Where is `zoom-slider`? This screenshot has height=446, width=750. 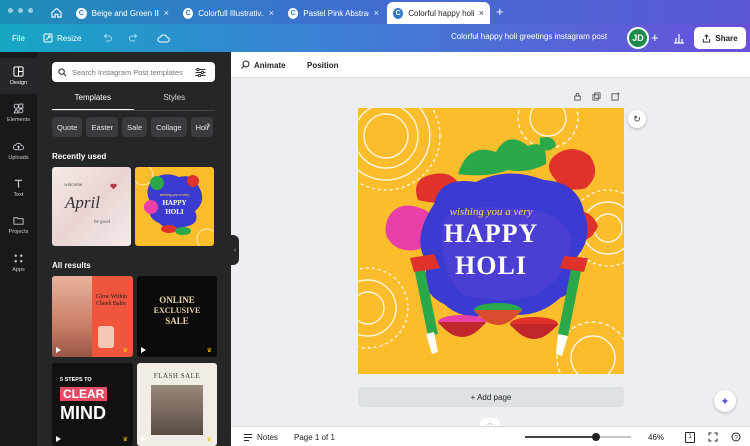
zoom-slider is located at coordinates (578, 437).